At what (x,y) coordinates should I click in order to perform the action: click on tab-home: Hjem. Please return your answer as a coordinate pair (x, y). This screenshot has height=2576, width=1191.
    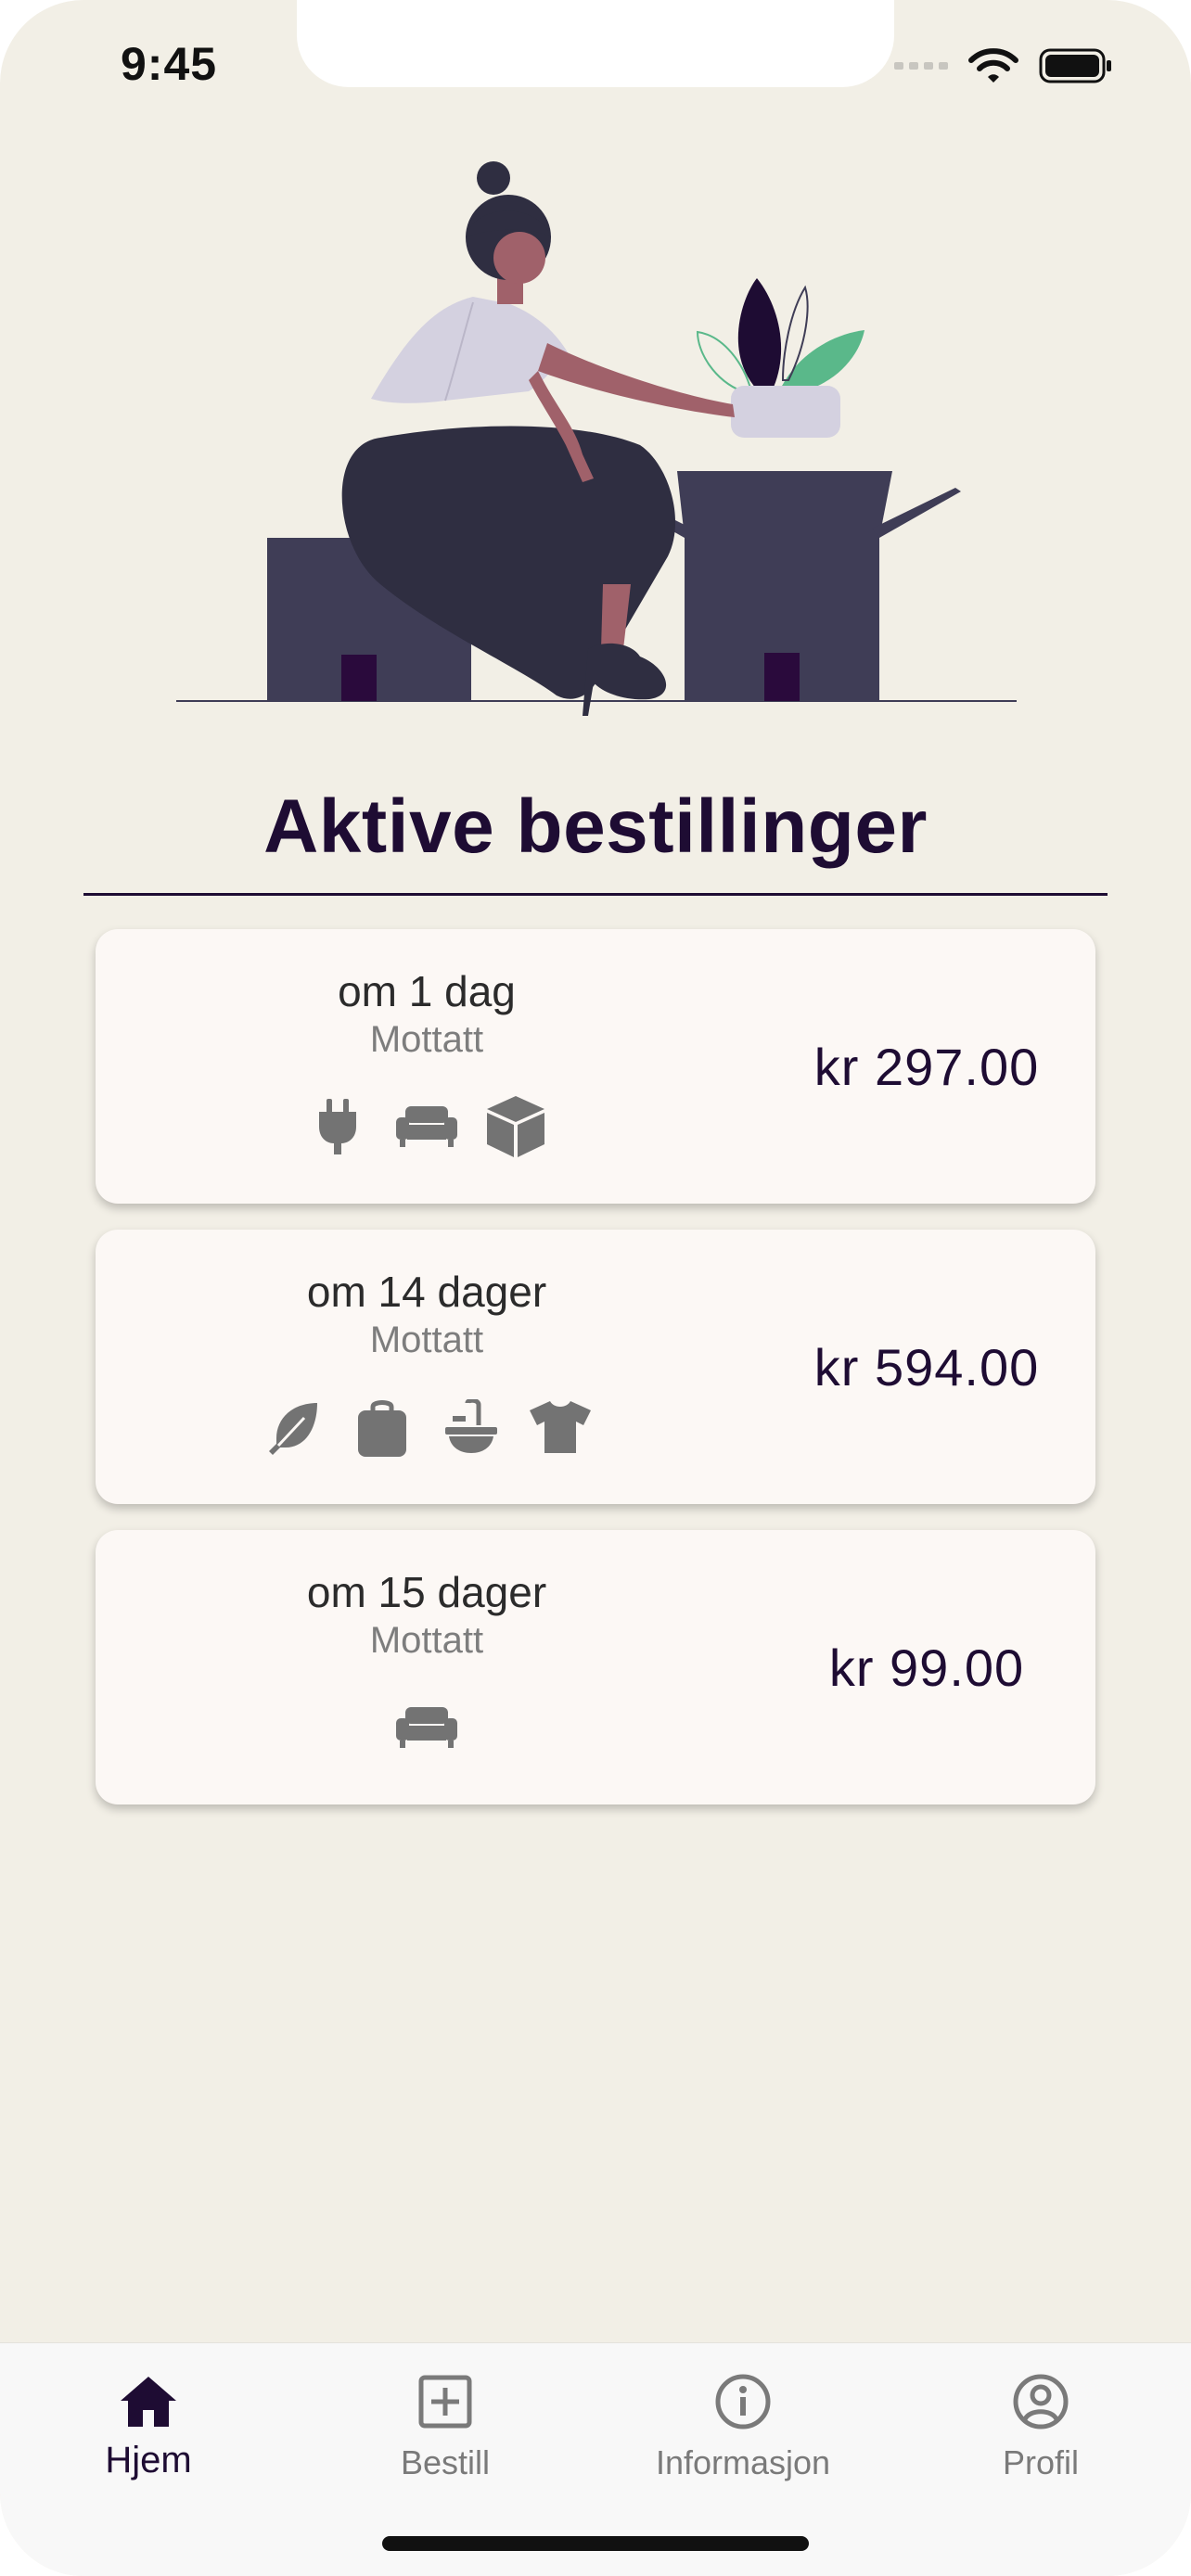
    Looking at the image, I should click on (148, 2440).